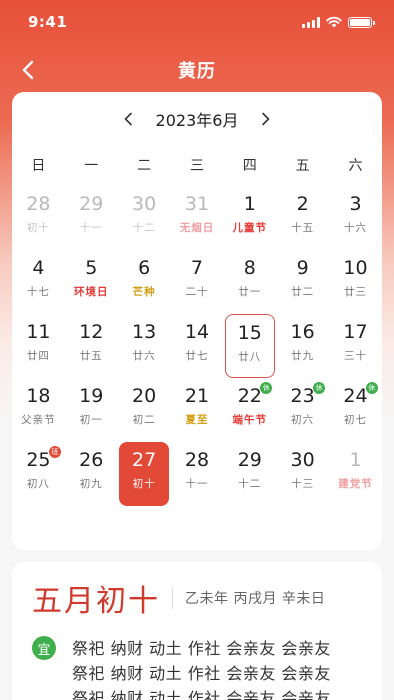 The height and width of the screenshot is (700, 394). I want to click on day-cell: 25 初八 班, so click(38, 474).